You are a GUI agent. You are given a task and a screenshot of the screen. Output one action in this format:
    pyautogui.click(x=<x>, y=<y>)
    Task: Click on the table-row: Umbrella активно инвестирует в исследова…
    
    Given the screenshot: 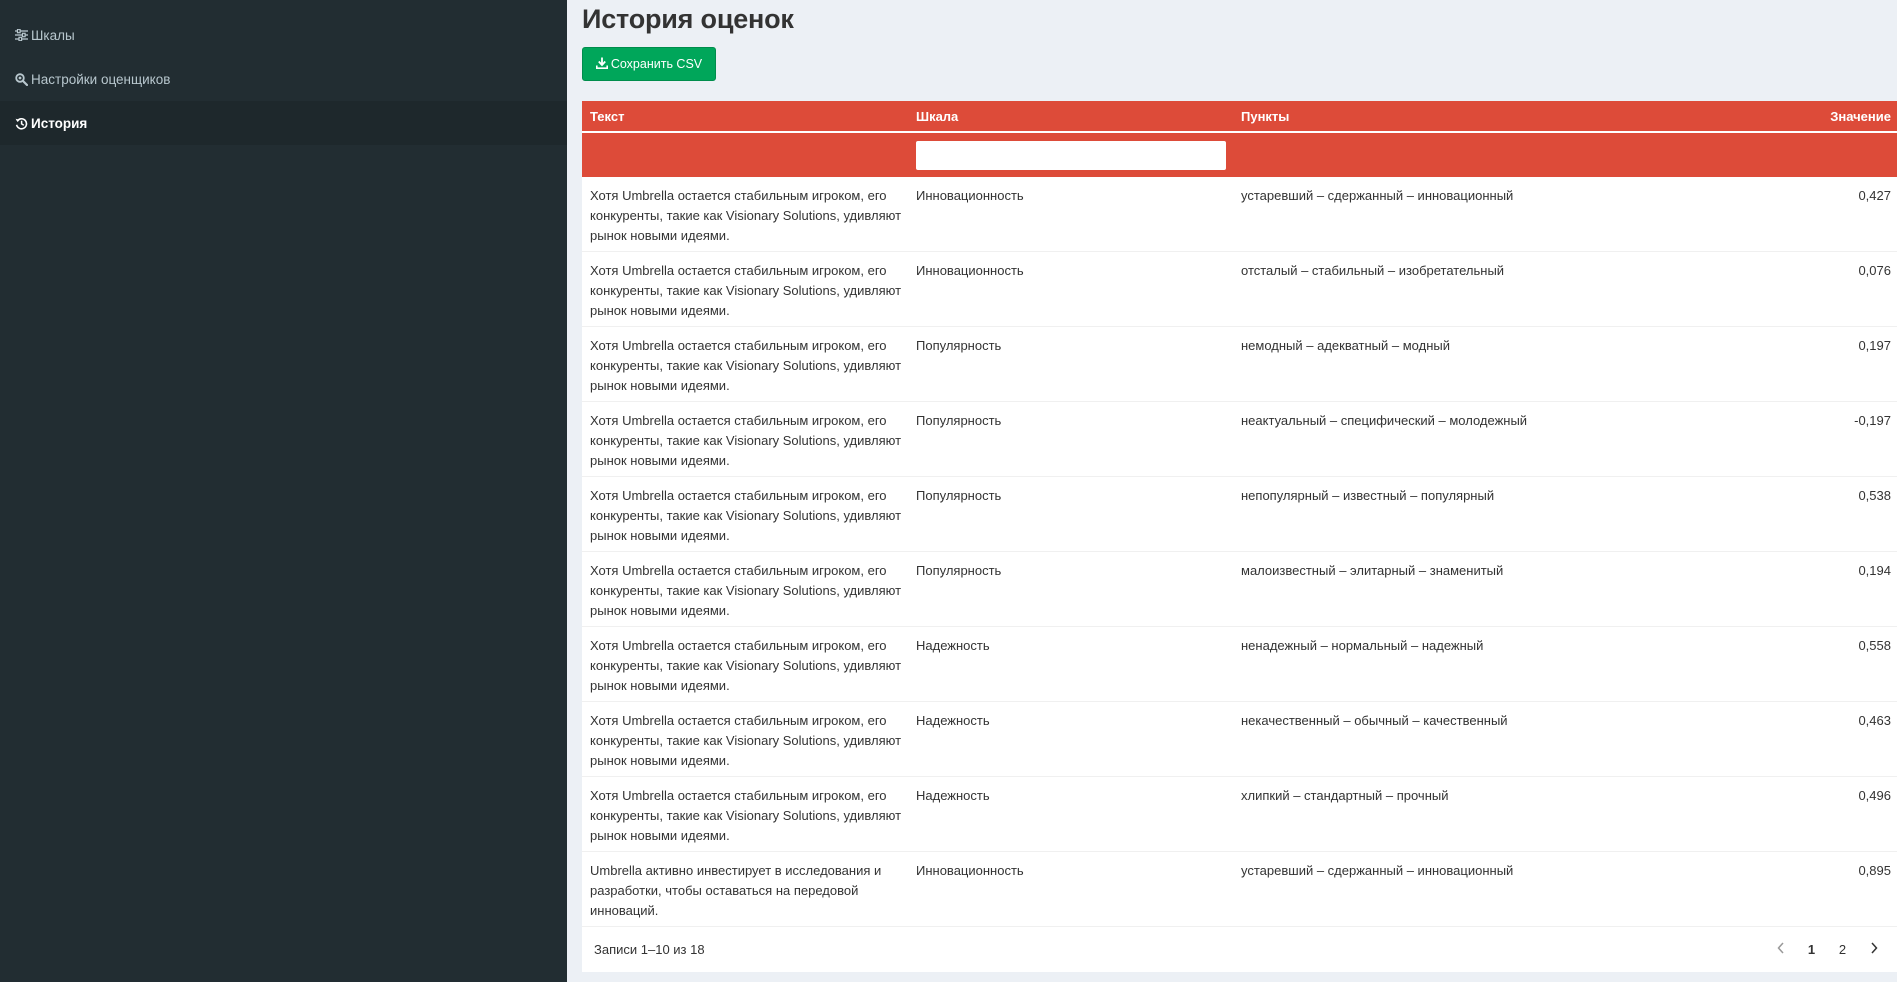 What is the action you would take?
    pyautogui.click(x=1239, y=889)
    